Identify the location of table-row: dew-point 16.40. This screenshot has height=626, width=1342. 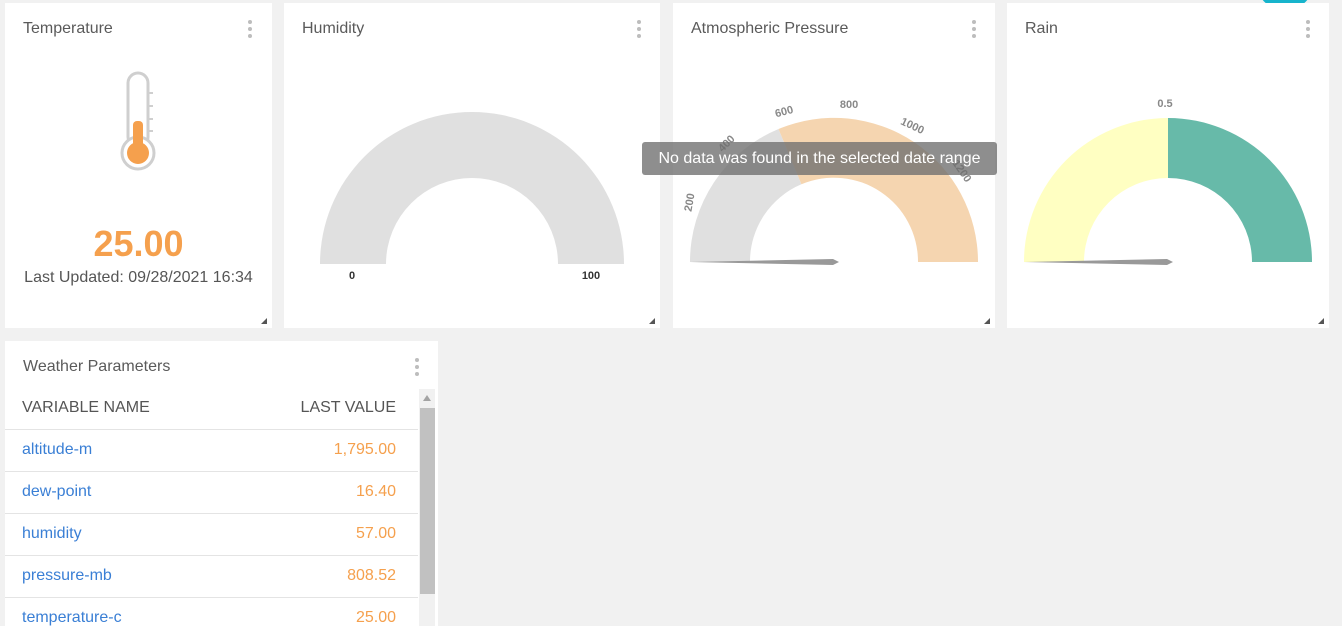
(211, 492).